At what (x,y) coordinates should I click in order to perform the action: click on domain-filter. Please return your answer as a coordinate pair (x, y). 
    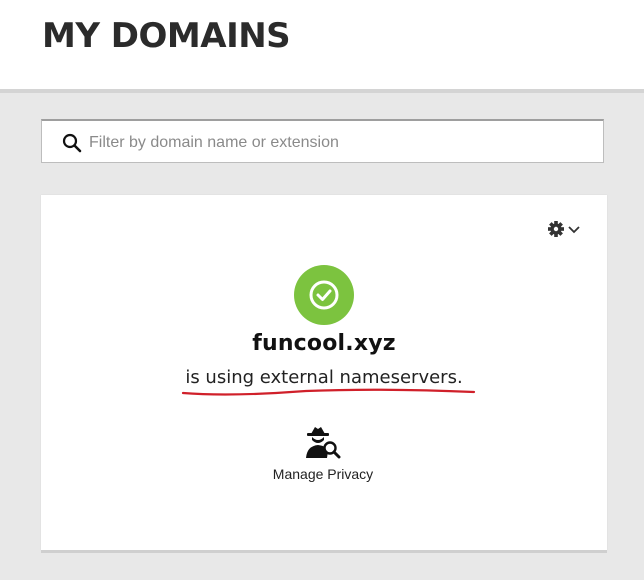
    Looking at the image, I should click on (322, 141).